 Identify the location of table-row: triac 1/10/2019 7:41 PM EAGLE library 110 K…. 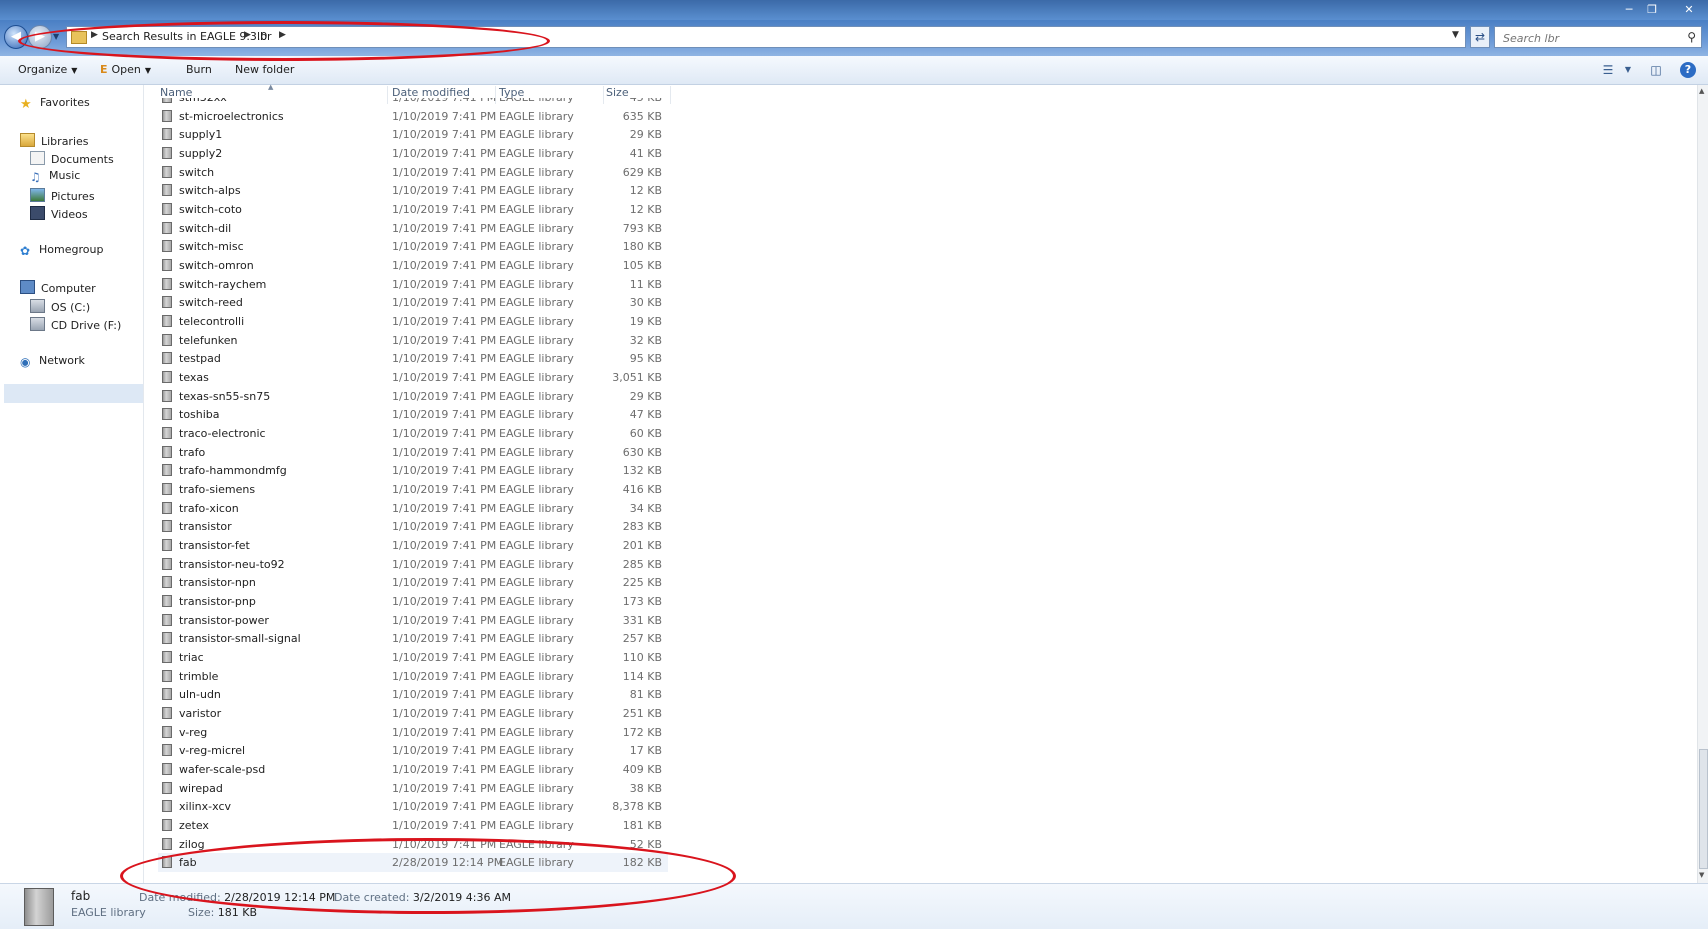
(413, 657).